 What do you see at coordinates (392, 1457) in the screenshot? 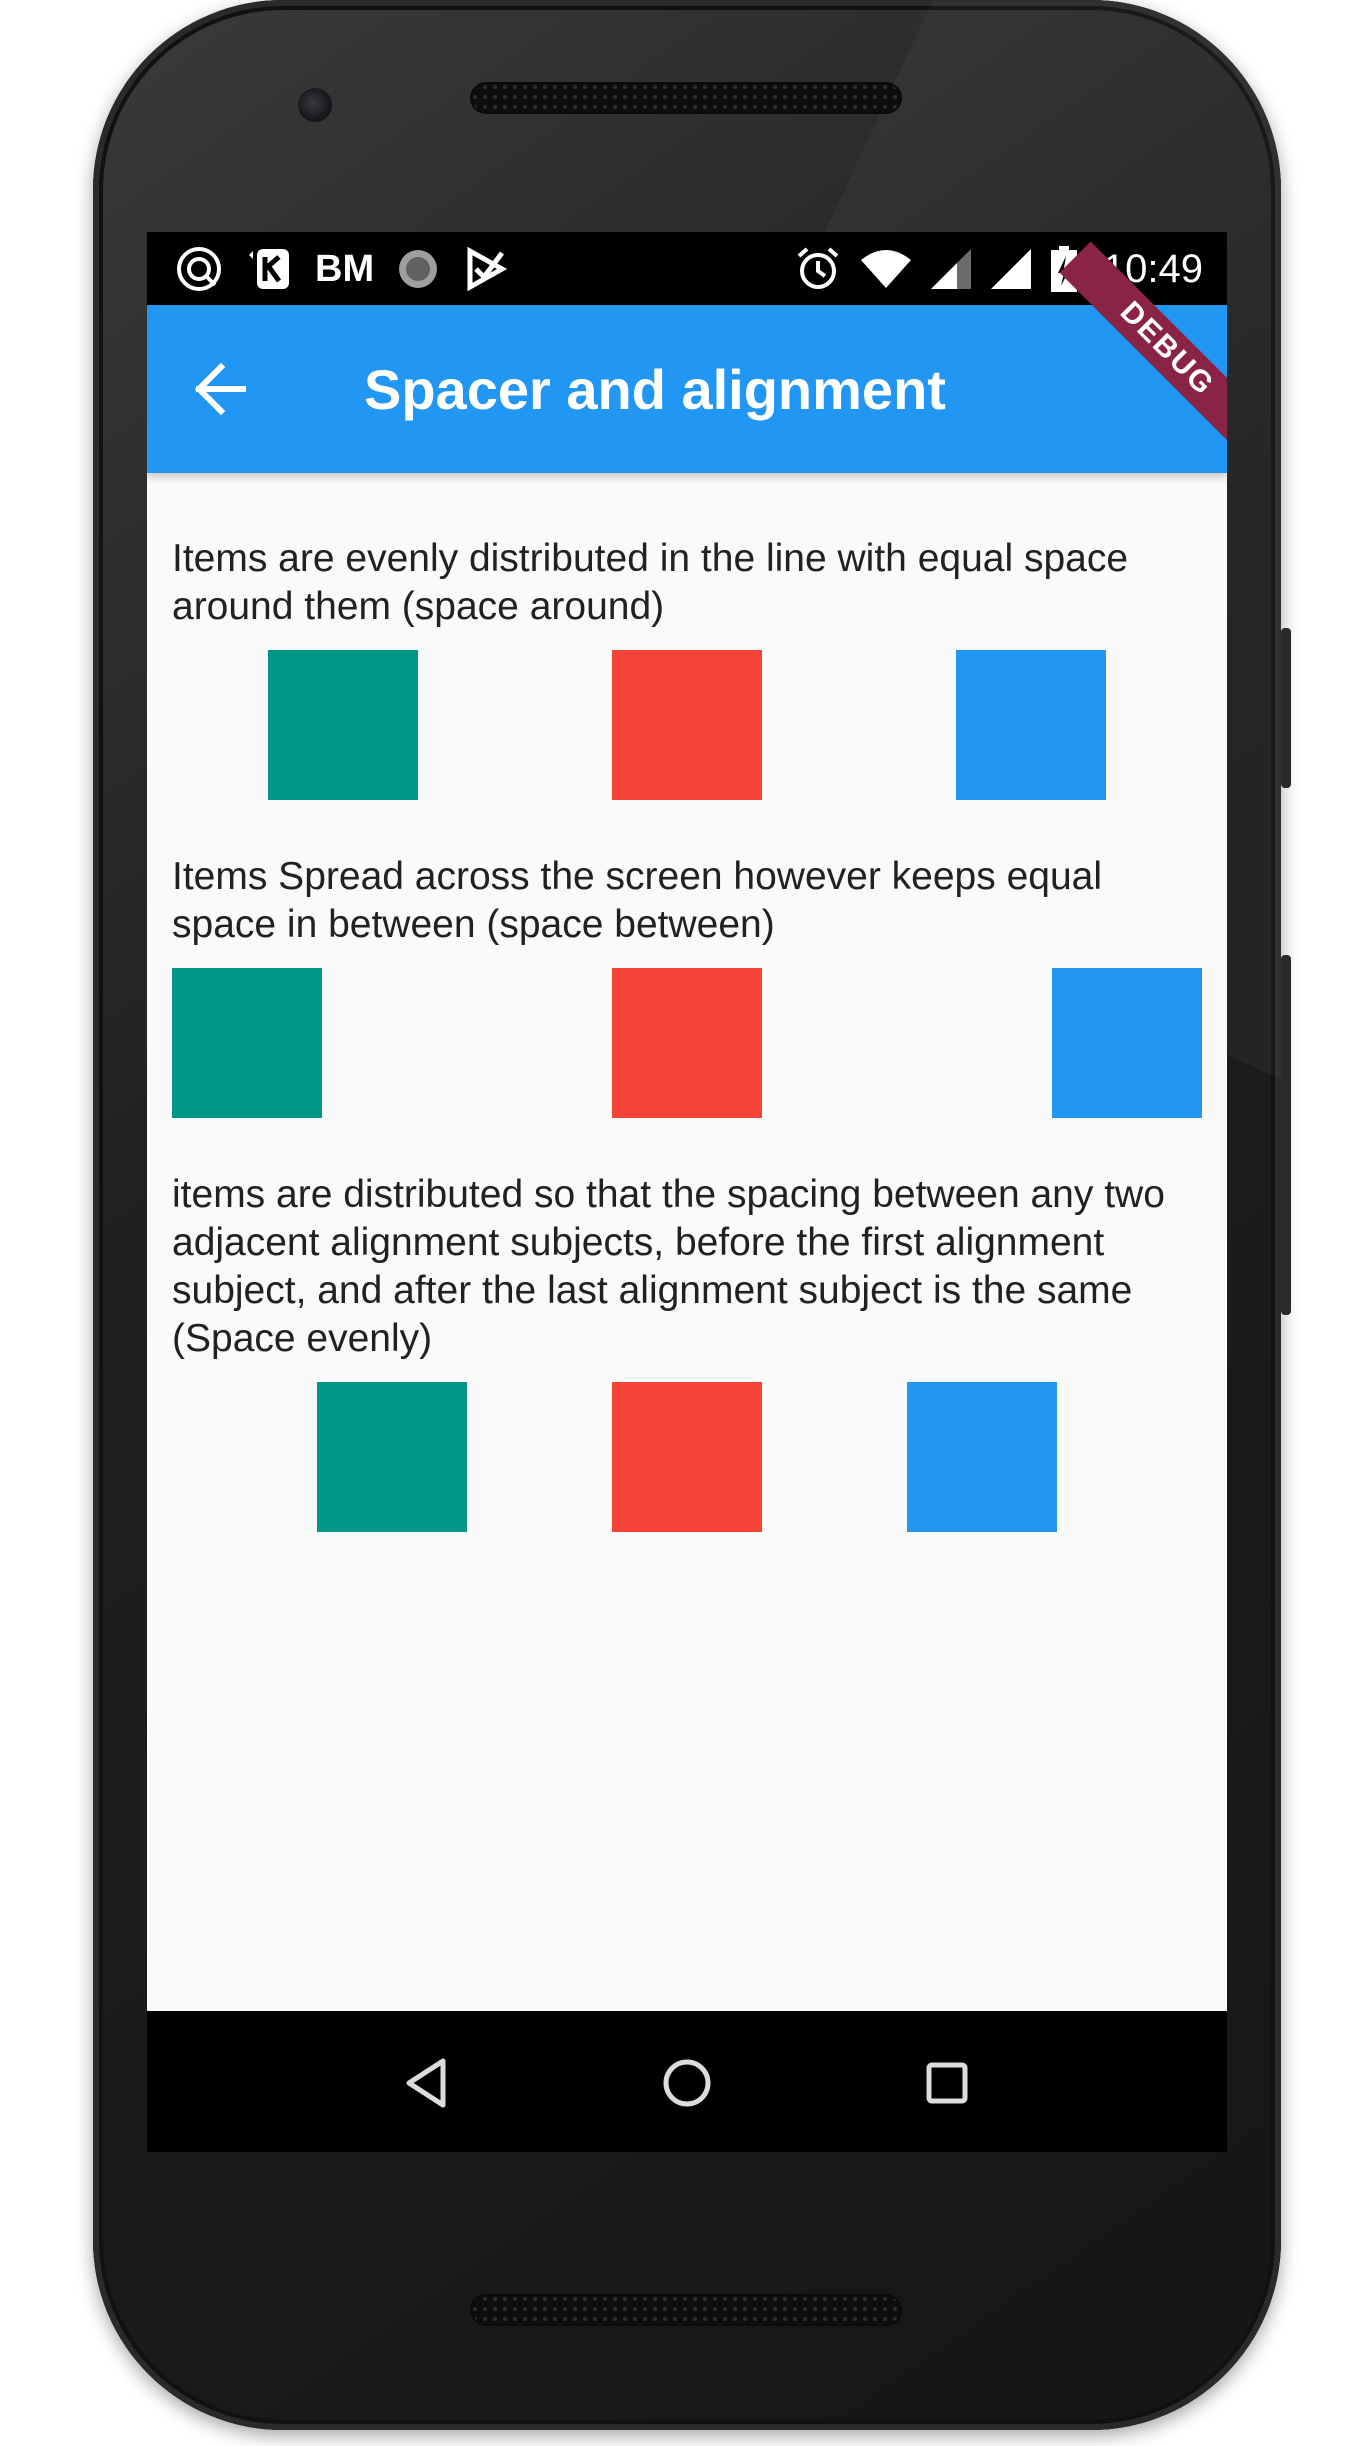
I see `space-evenly-teal-box` at bounding box center [392, 1457].